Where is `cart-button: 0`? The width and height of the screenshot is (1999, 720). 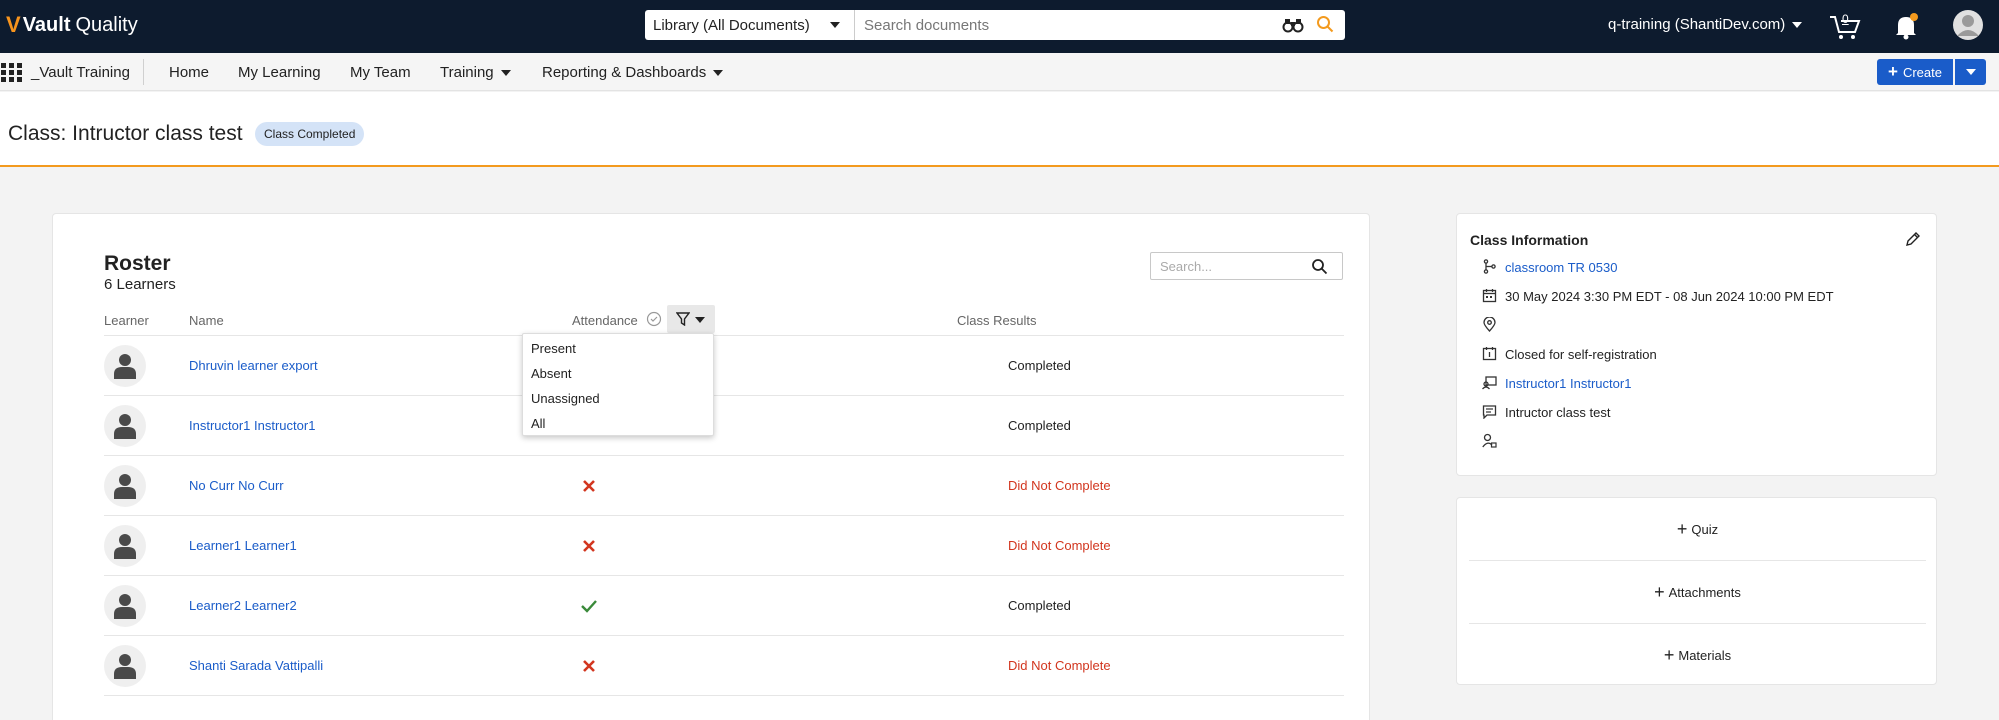 cart-button: 0 is located at coordinates (1845, 26).